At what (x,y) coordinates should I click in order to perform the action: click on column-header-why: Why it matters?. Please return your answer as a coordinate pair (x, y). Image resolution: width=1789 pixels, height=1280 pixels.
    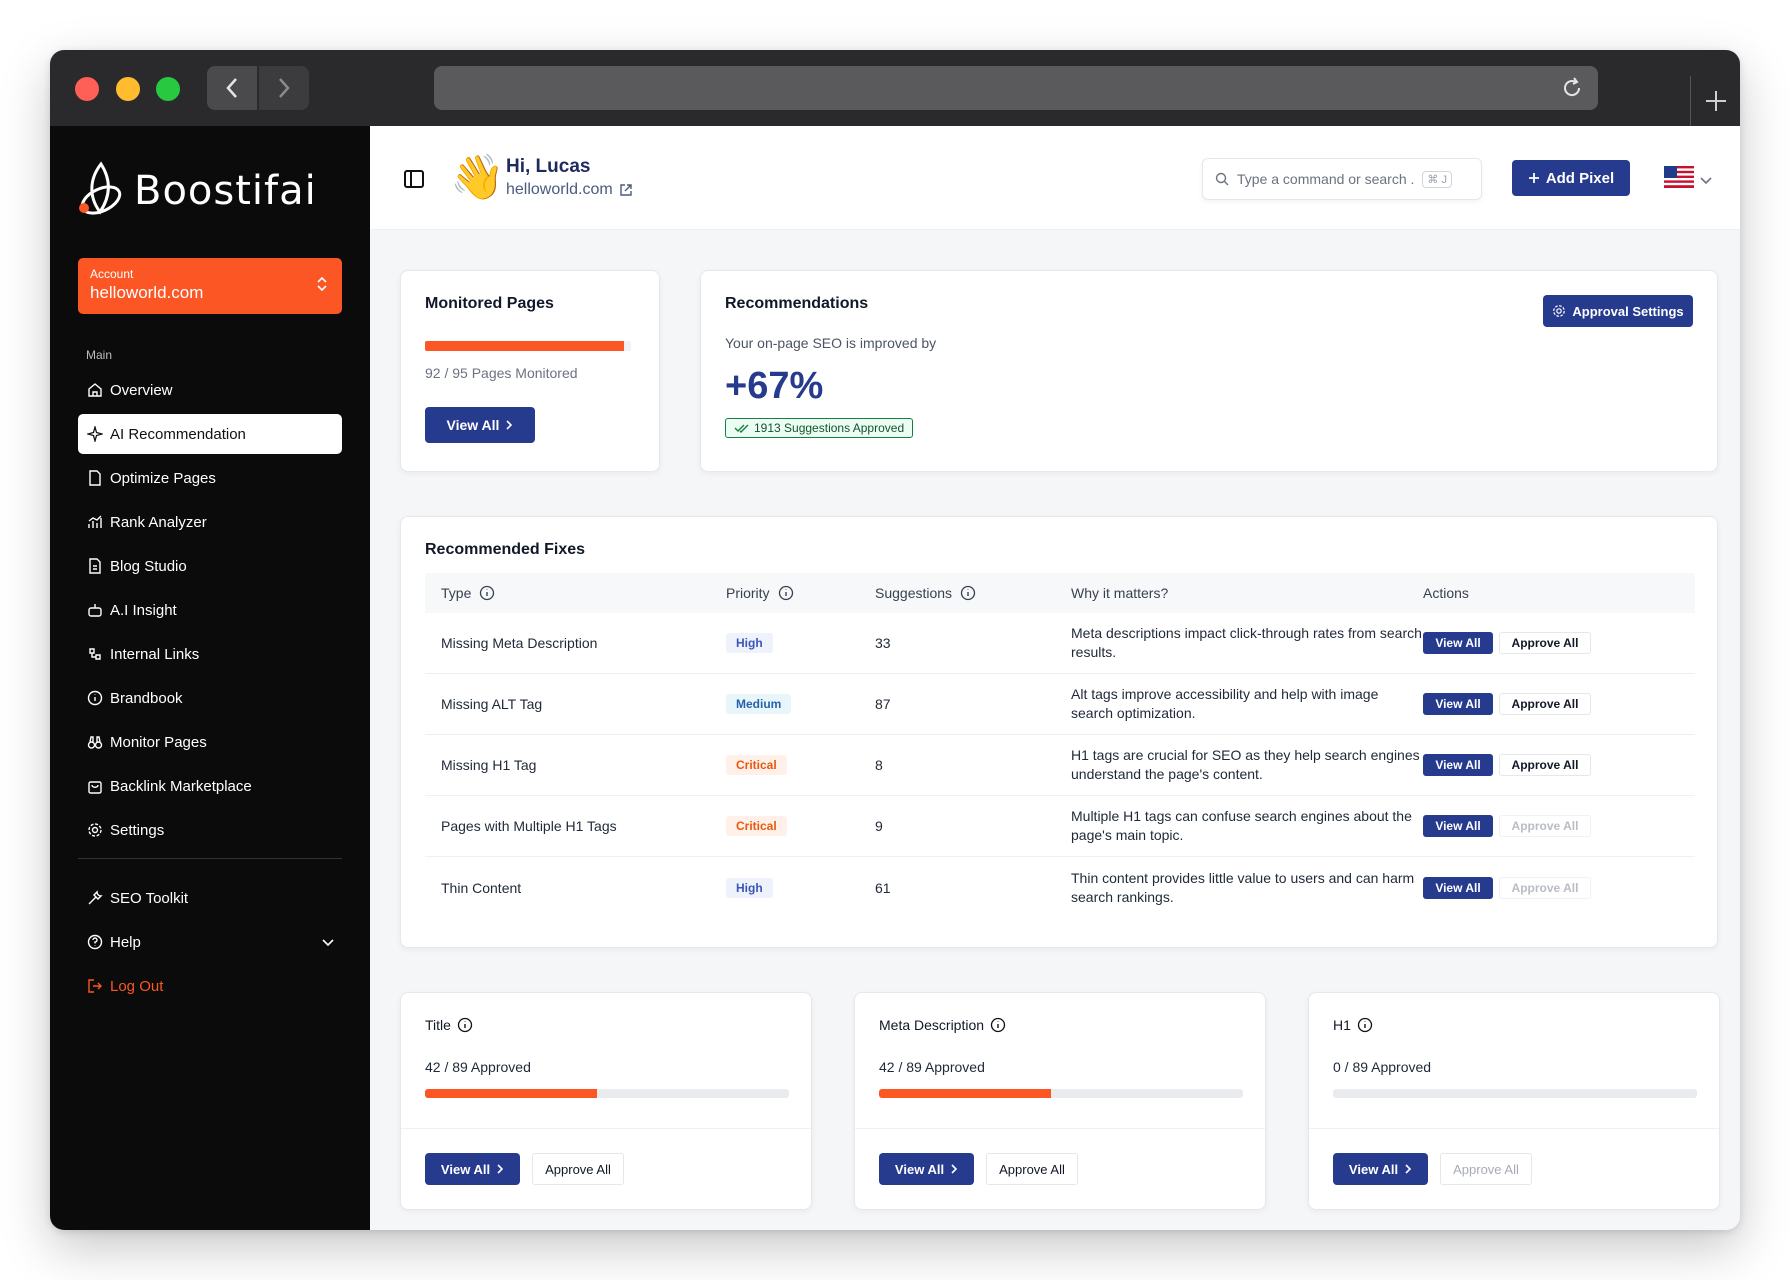
    Looking at the image, I should click on (1120, 592).